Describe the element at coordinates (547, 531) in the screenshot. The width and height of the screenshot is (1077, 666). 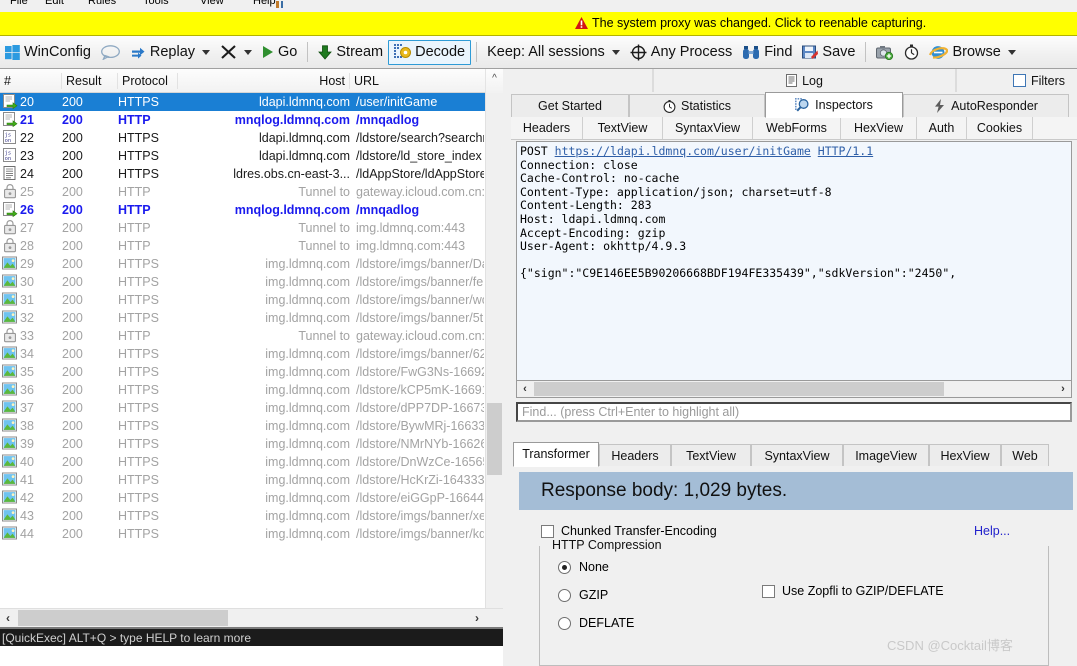
I see `chunked-checkbox` at that location.